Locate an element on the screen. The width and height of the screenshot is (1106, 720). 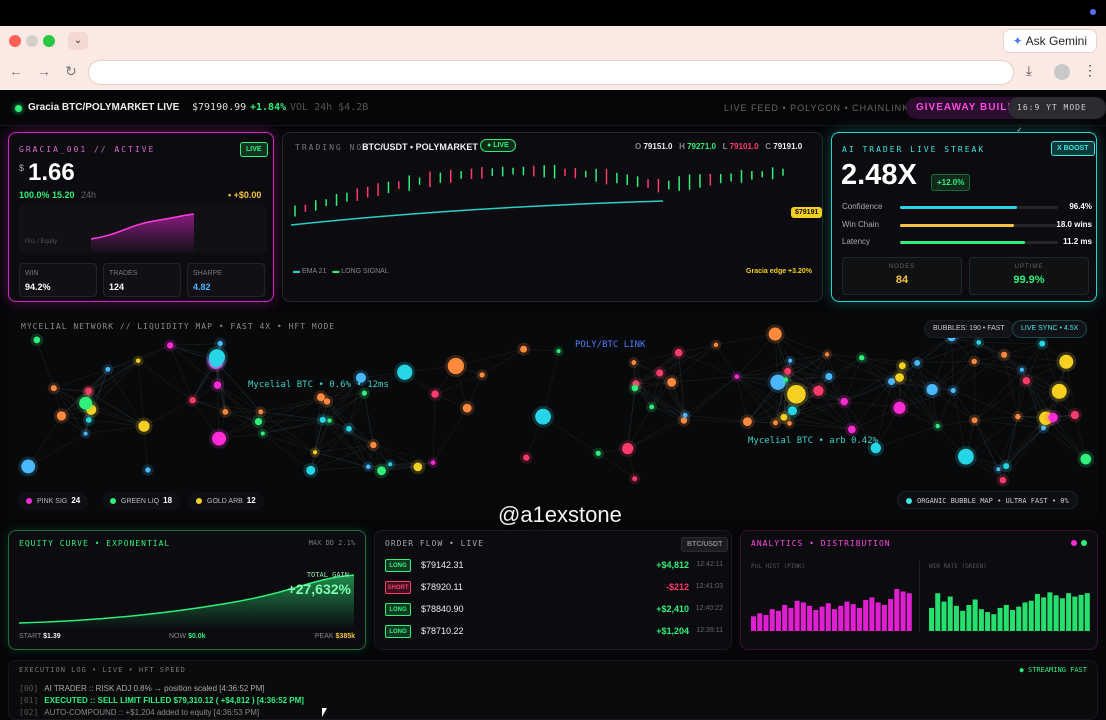
win-chain-label: Win Chain is located at coordinates (860, 224).